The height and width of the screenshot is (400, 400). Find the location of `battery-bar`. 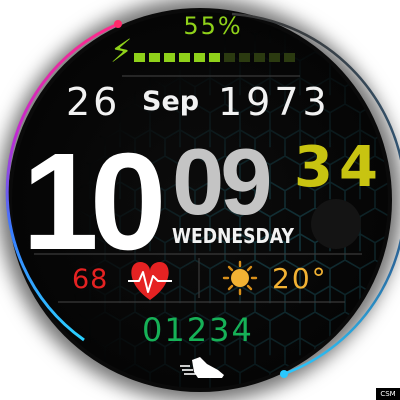

battery-bar is located at coordinates (214, 57).